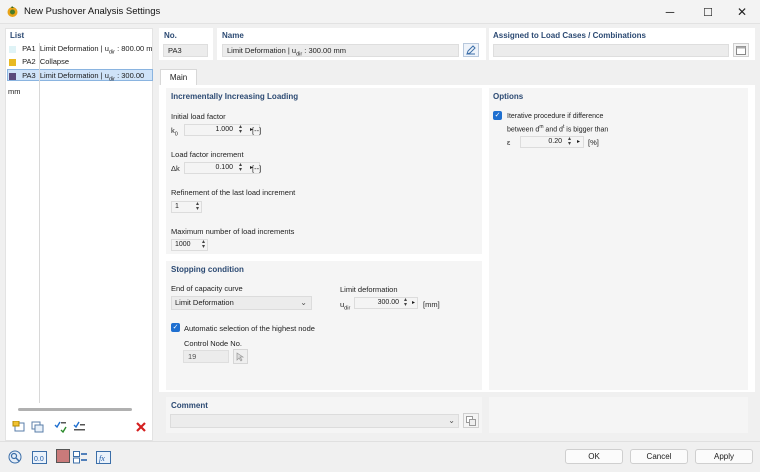 The image size is (760, 472). Describe the element at coordinates (175, 168) in the screenshot. I see `increment-symbol: Δk` at that location.